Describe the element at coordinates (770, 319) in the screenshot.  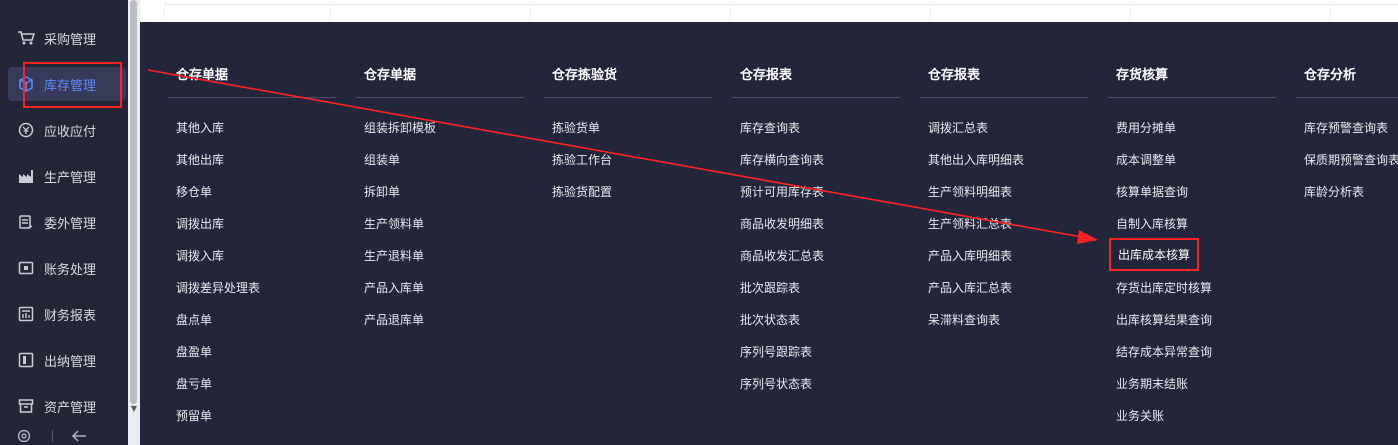
I see `menu-item: 批次状态表` at that location.